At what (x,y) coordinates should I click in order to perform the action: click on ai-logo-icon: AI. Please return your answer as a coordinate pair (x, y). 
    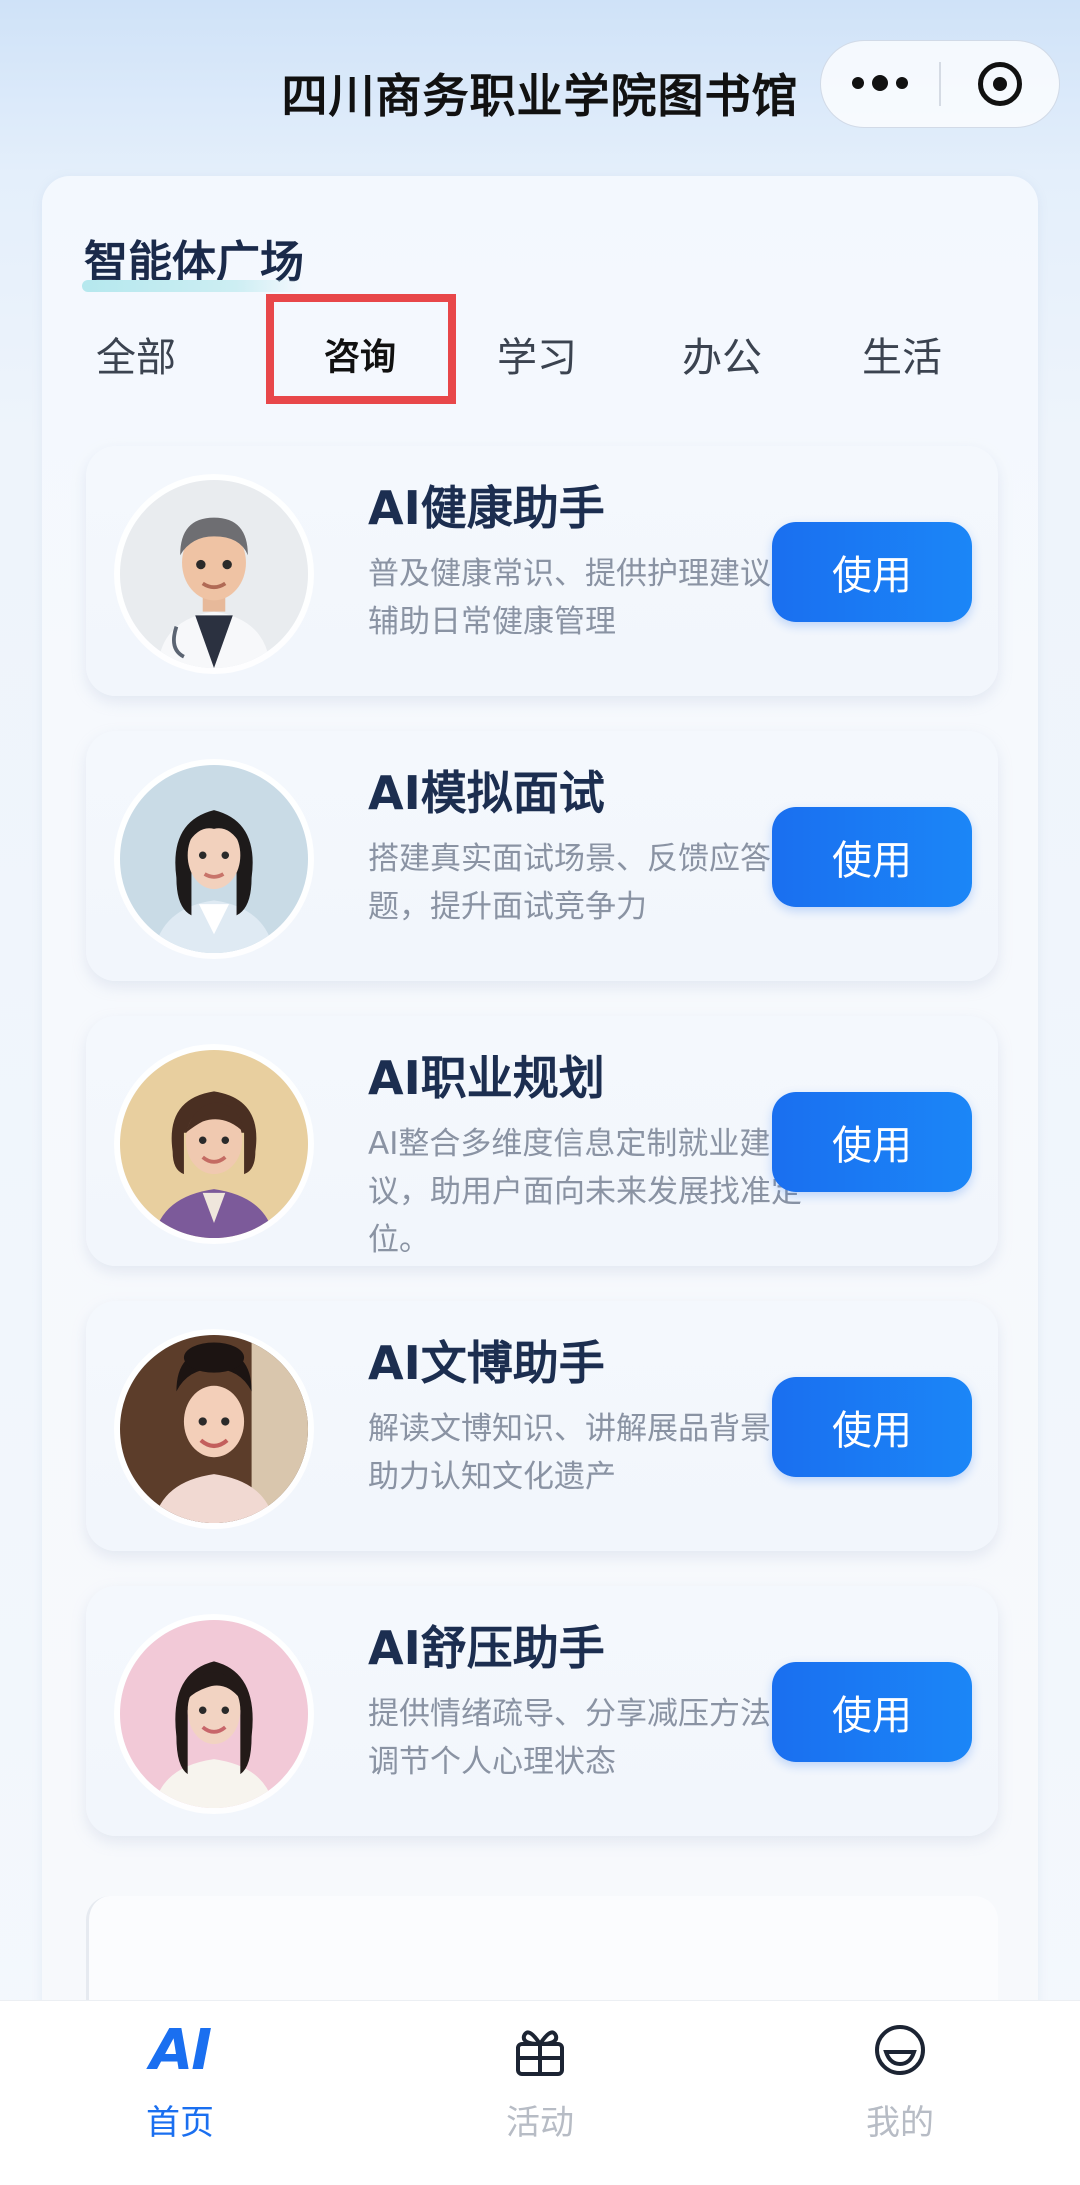
    Looking at the image, I should click on (180, 2050).